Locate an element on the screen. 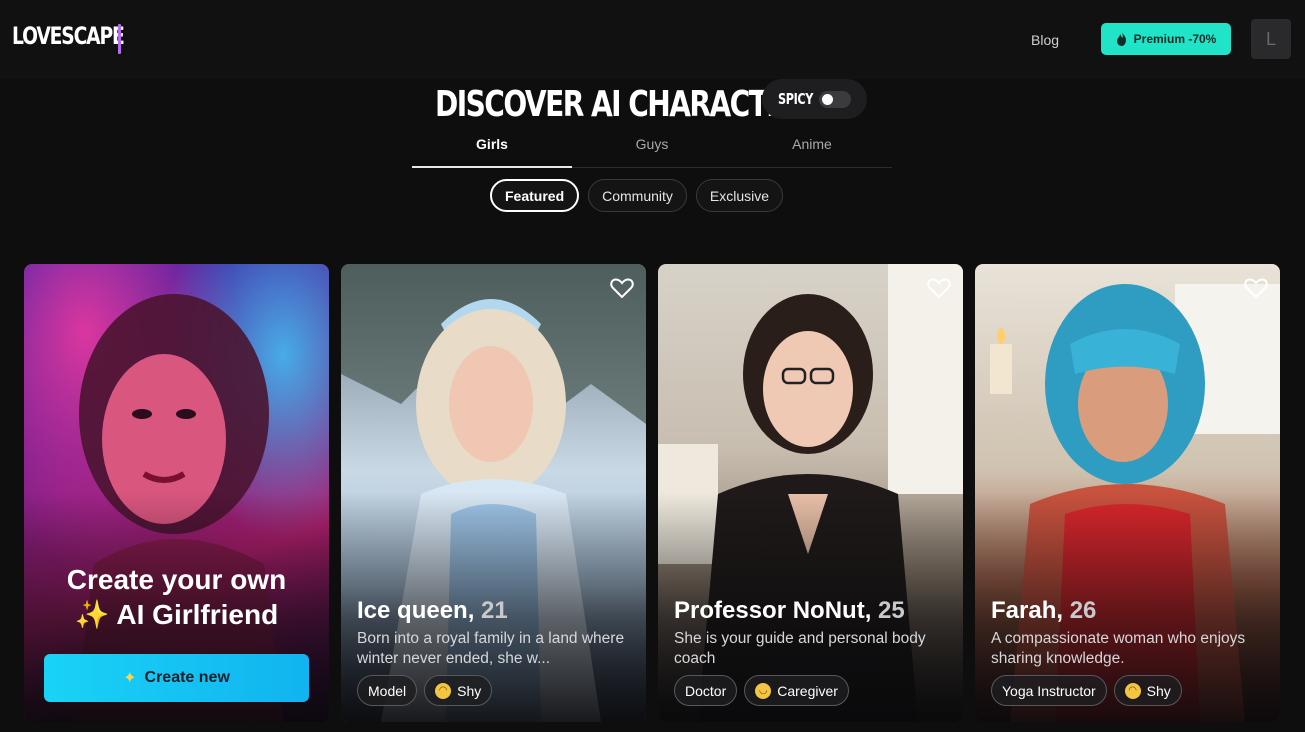 The image size is (1305, 732). character-age: 21 is located at coordinates (494, 610).